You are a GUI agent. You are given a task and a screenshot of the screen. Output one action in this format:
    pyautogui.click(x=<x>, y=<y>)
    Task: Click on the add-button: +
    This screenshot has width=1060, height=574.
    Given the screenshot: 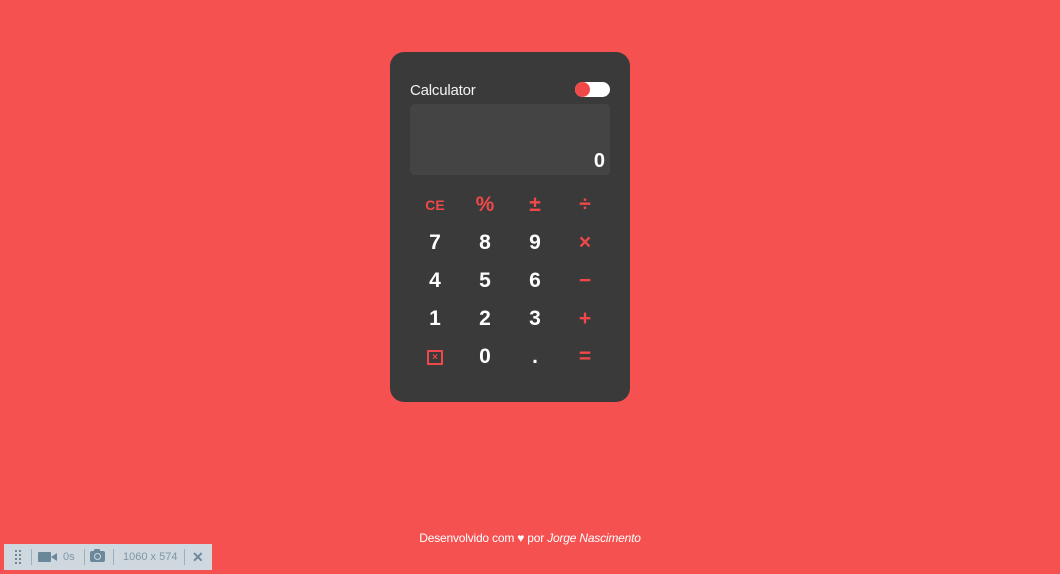 What is the action you would take?
    pyautogui.click(x=585, y=319)
    